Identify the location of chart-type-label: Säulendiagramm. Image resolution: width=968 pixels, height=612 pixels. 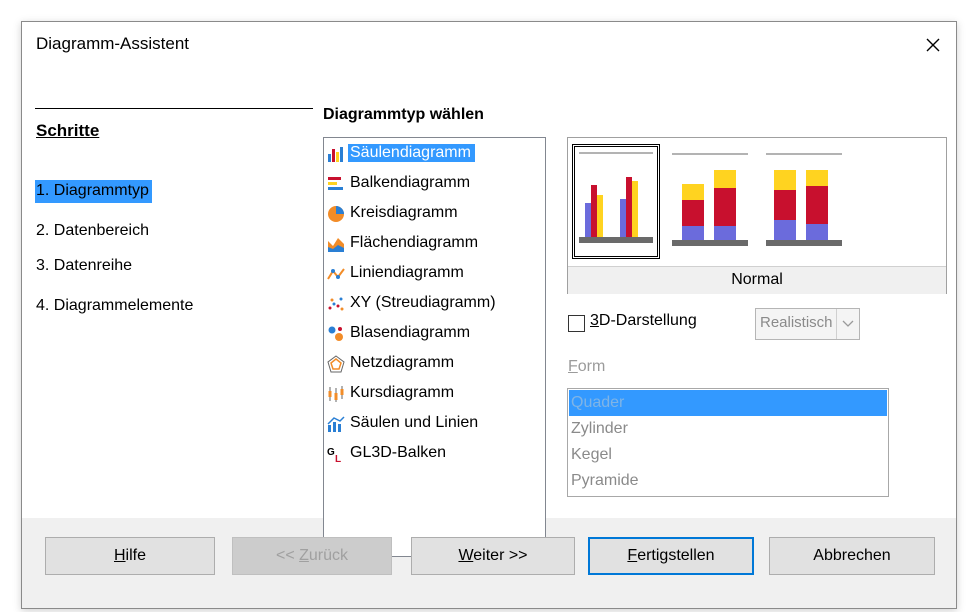
(411, 153).